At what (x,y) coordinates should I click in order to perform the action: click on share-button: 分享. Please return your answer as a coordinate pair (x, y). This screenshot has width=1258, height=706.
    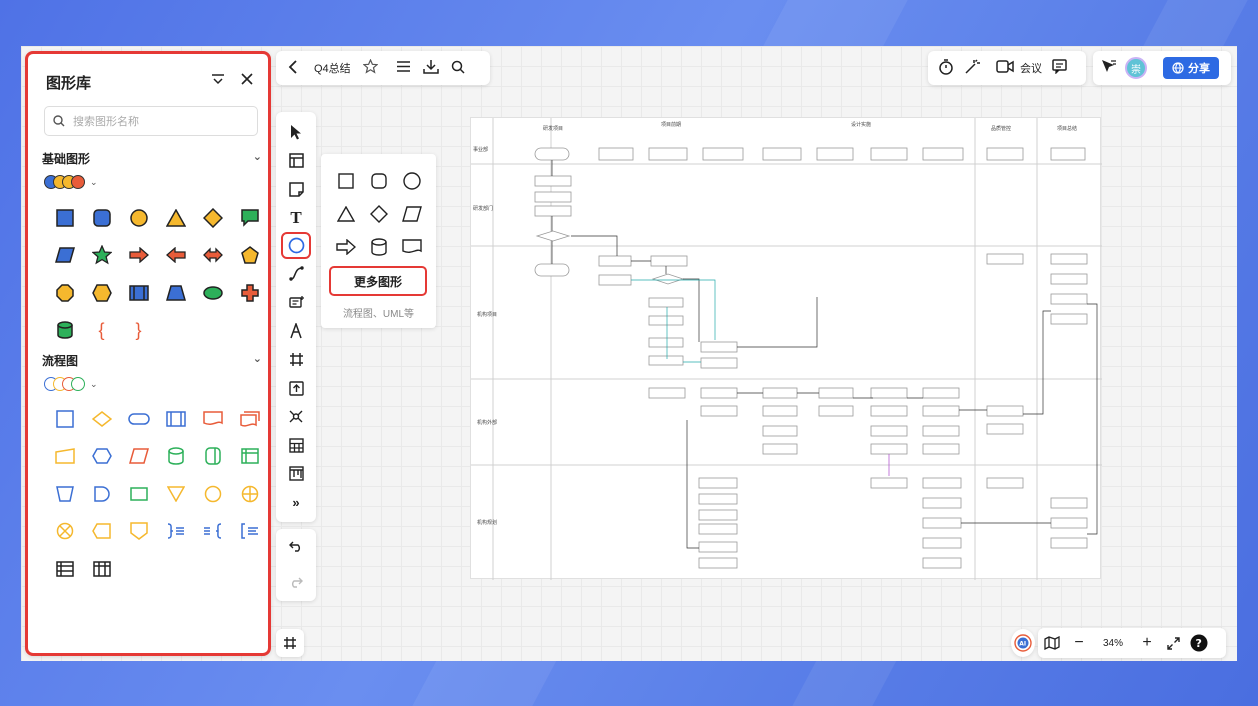
    Looking at the image, I should click on (1191, 68).